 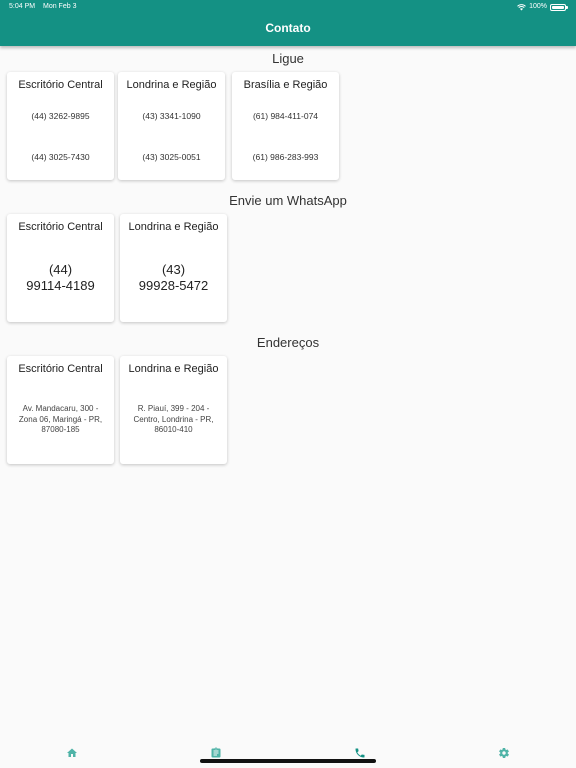 I want to click on phone-link: (43) 3025-0051, so click(x=171, y=157).